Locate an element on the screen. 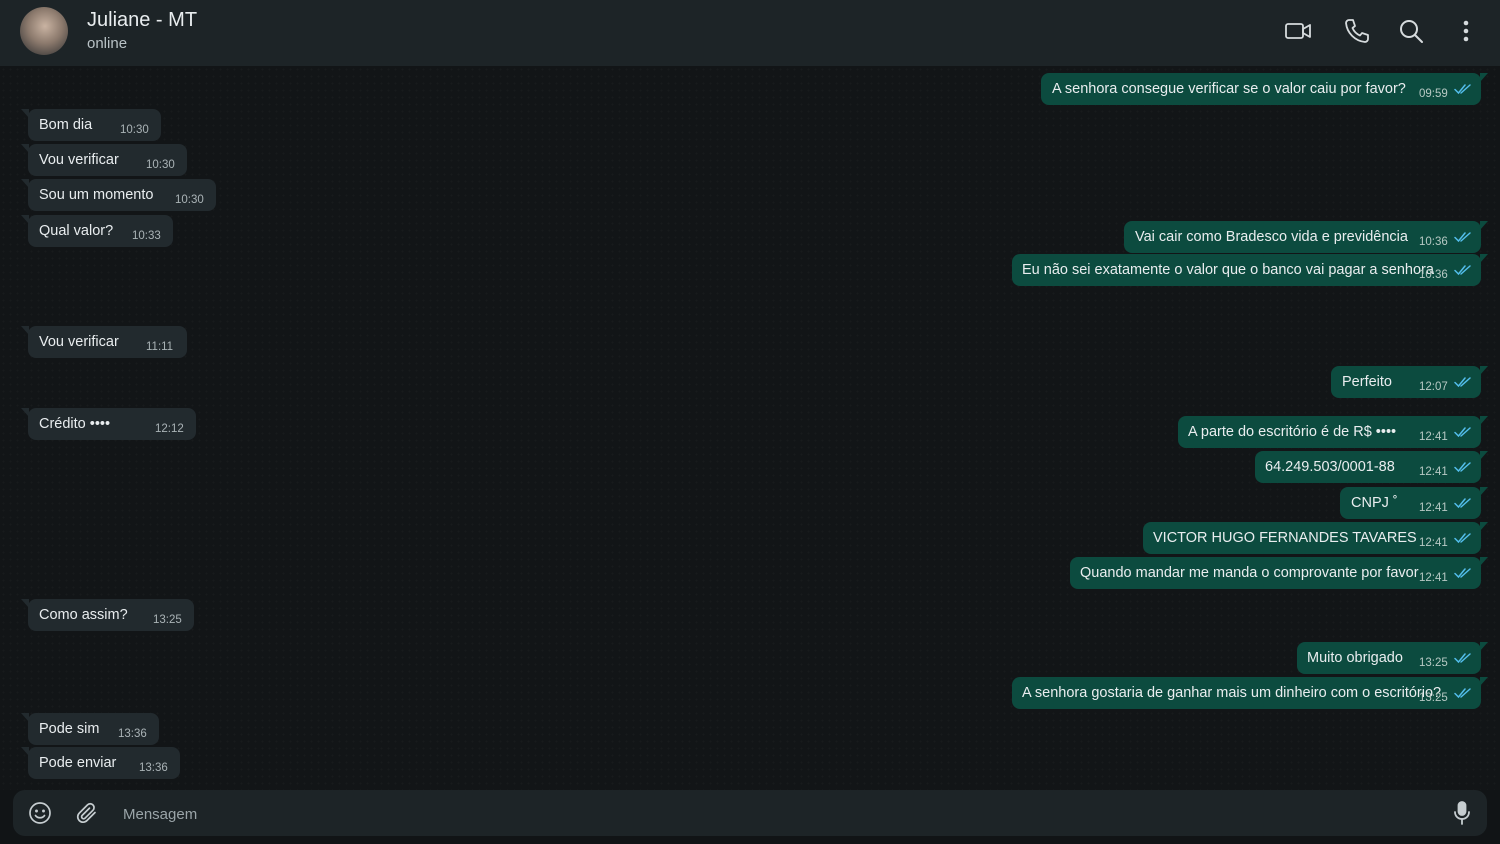 The image size is (1500, 844). message-incoming: Vou verificar 11:11 is located at coordinates (104, 342).